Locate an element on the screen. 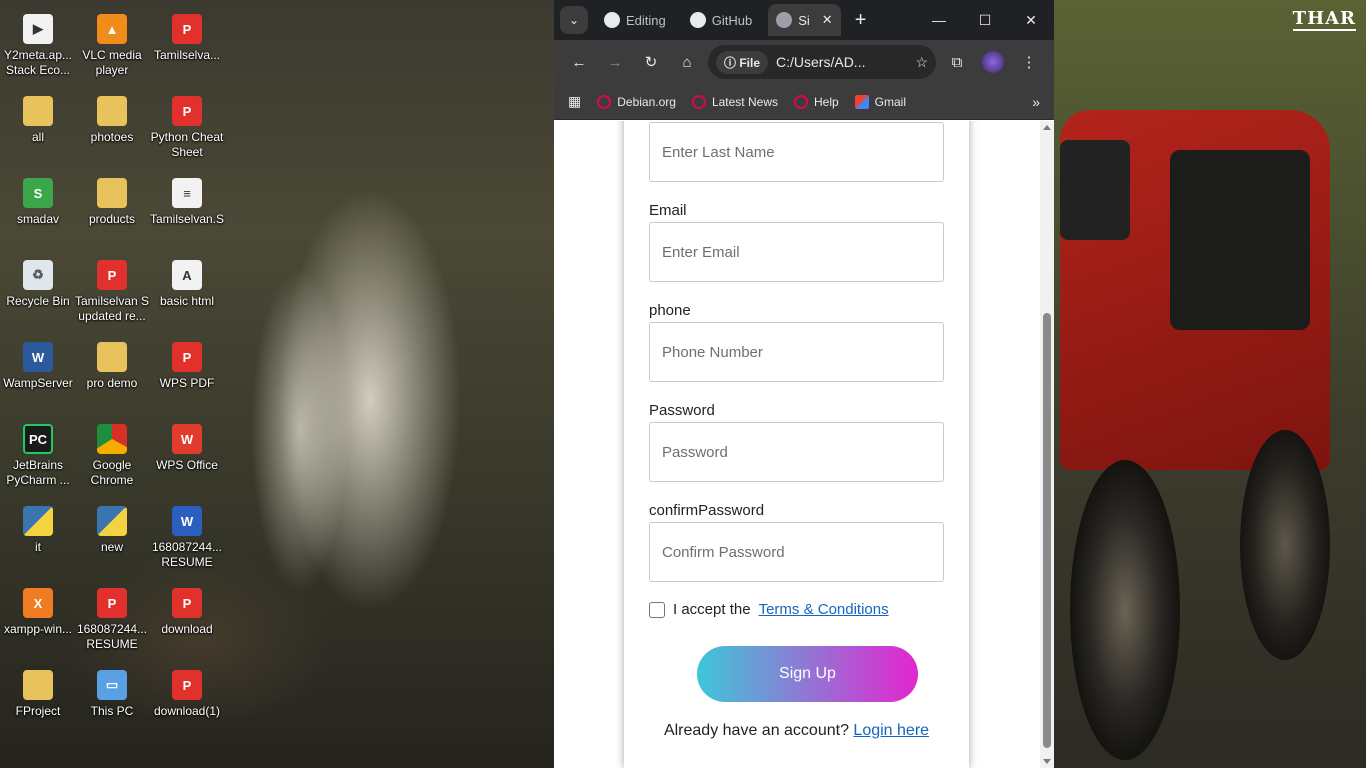  bookmark-latest-news: Latest News is located at coordinates (734, 101).